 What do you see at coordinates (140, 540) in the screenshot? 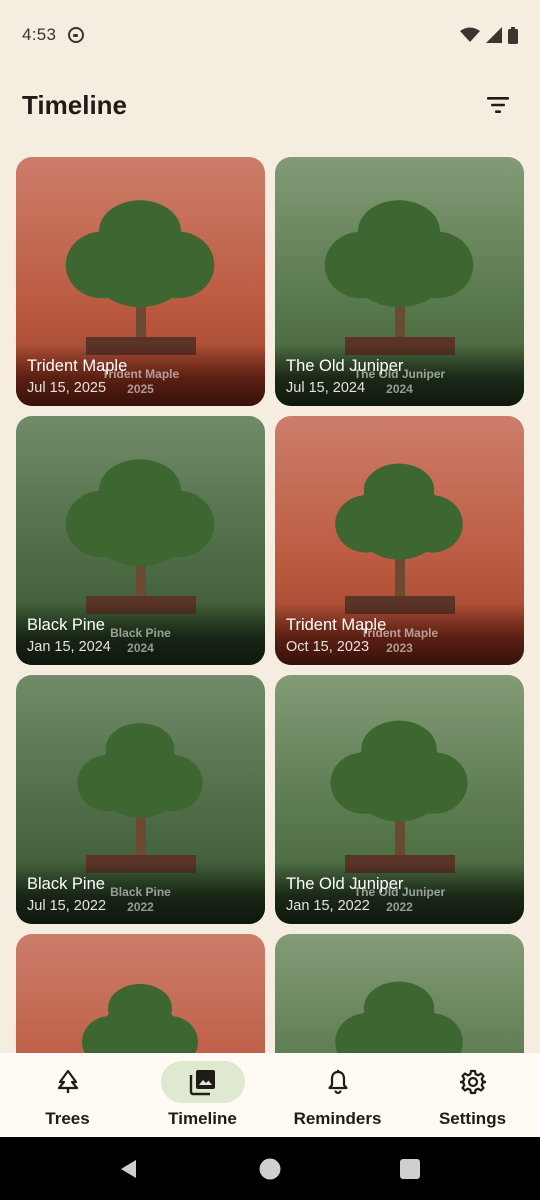
I see `timeline-photo-card: Black Pine 2024 Black Pine Jan 15, 2024` at bounding box center [140, 540].